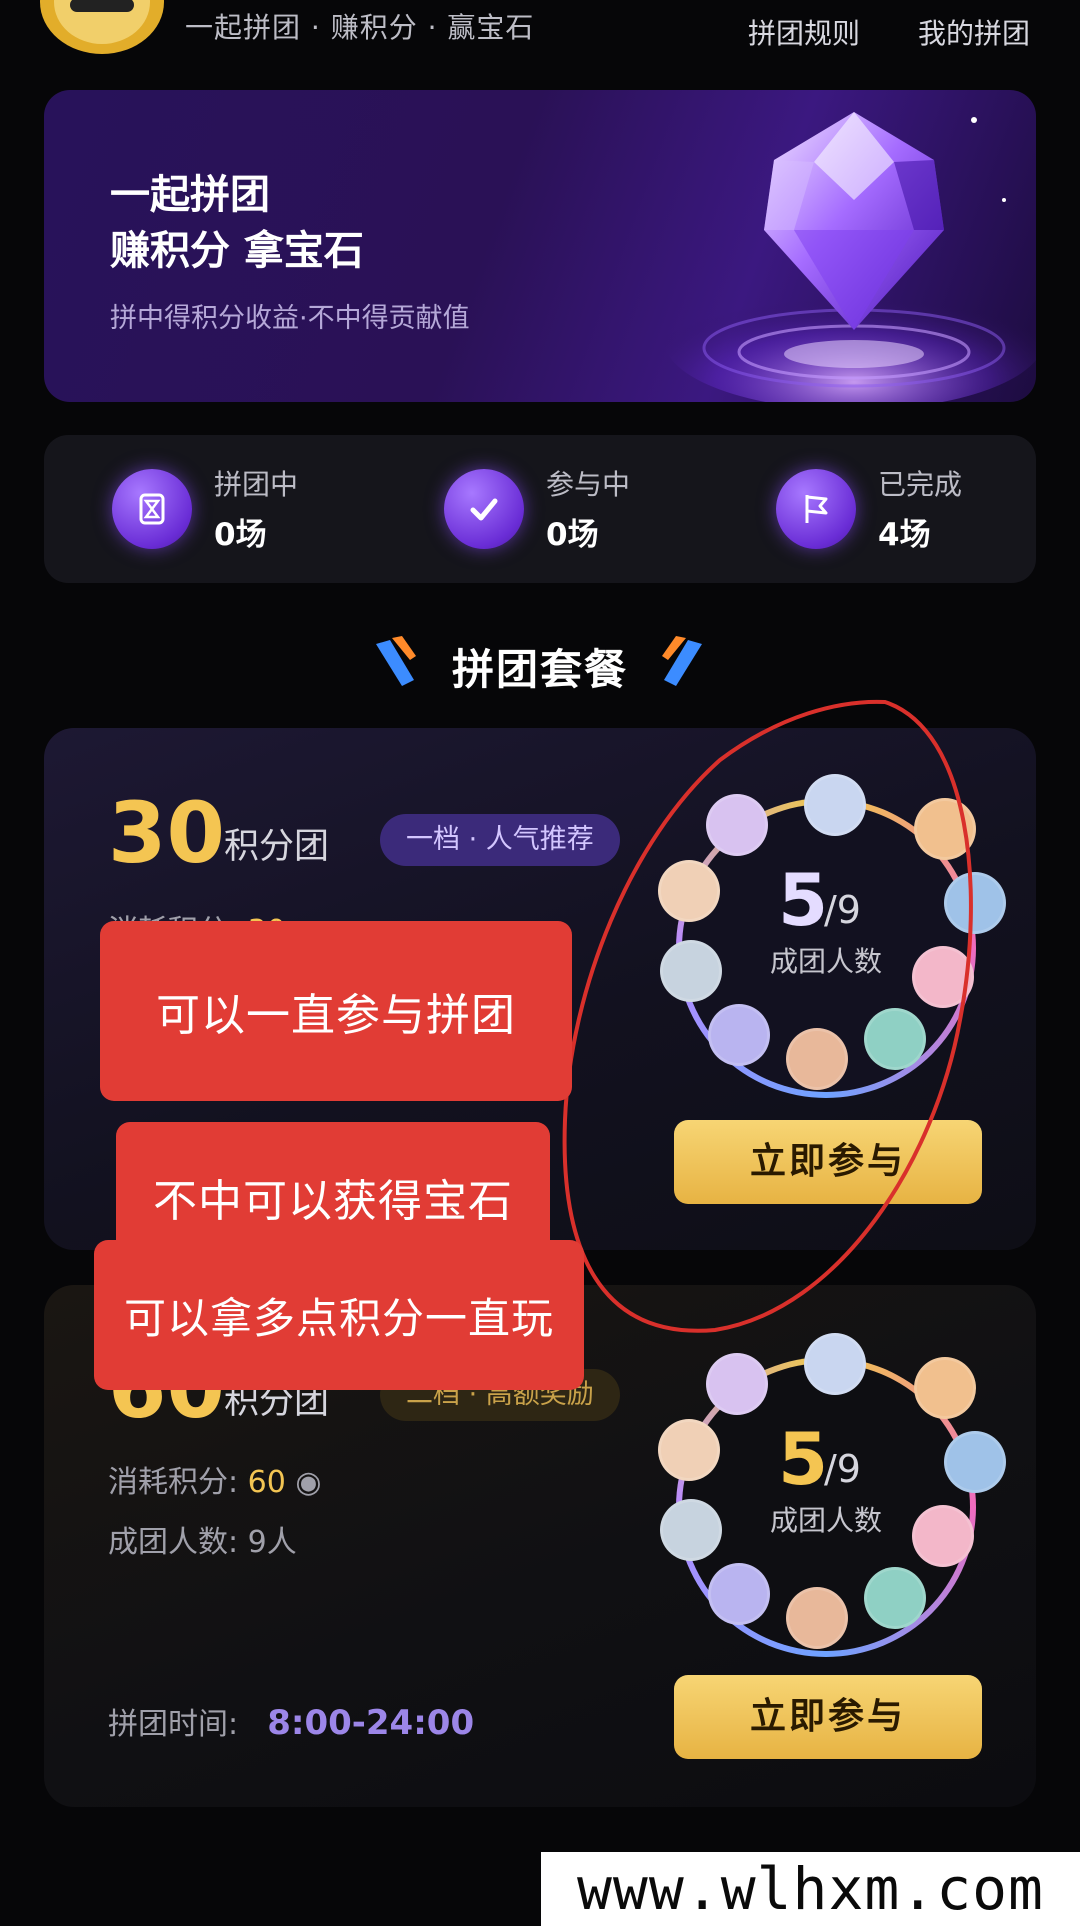 Image resolution: width=1080 pixels, height=1926 pixels. Describe the element at coordinates (237, 251) in the screenshot. I see `banner-title-line2: 赚积分 拿宝石` at that location.